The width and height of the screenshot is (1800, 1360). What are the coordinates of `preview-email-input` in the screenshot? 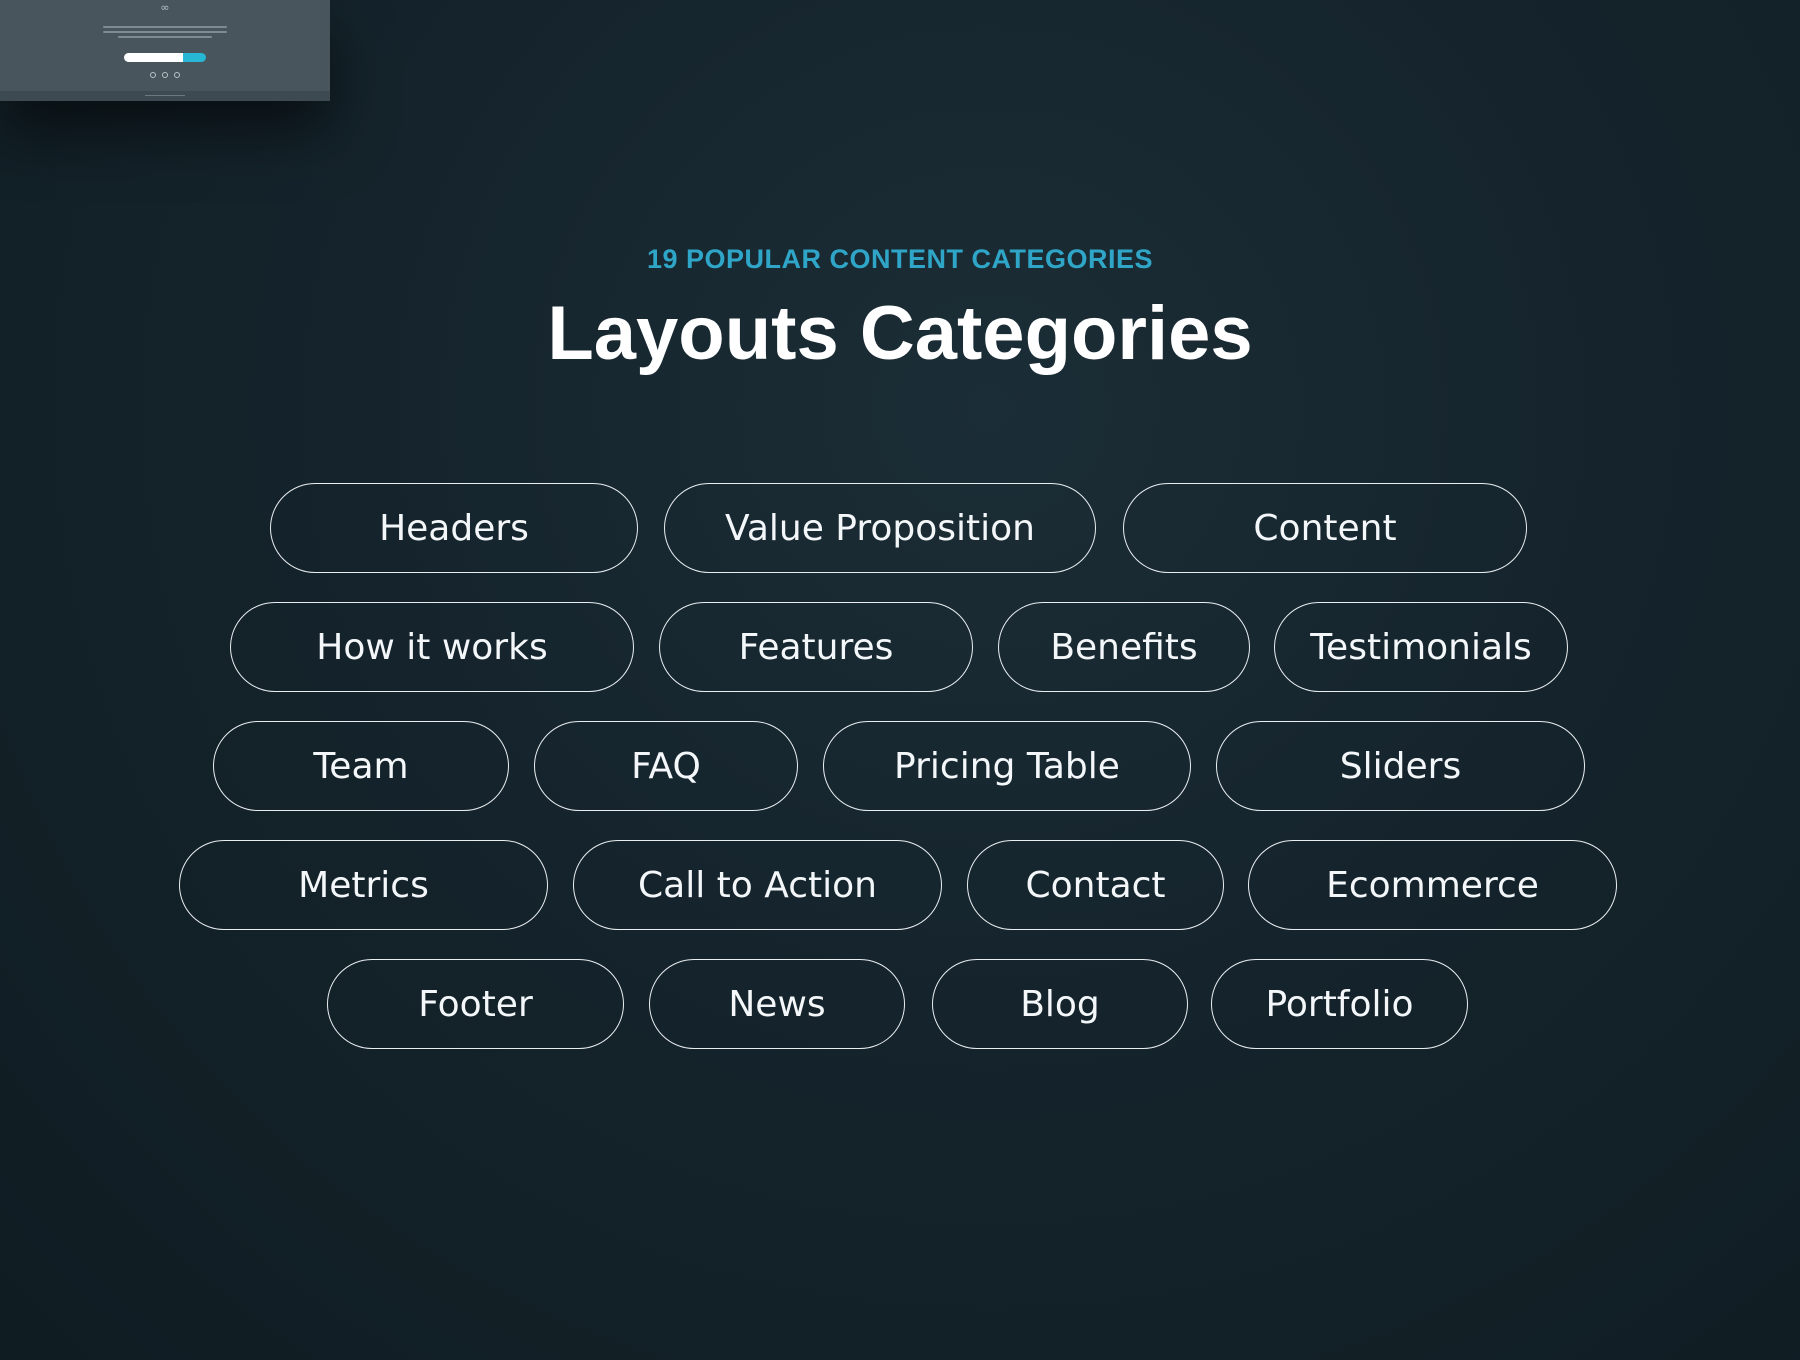 It's located at (154, 57).